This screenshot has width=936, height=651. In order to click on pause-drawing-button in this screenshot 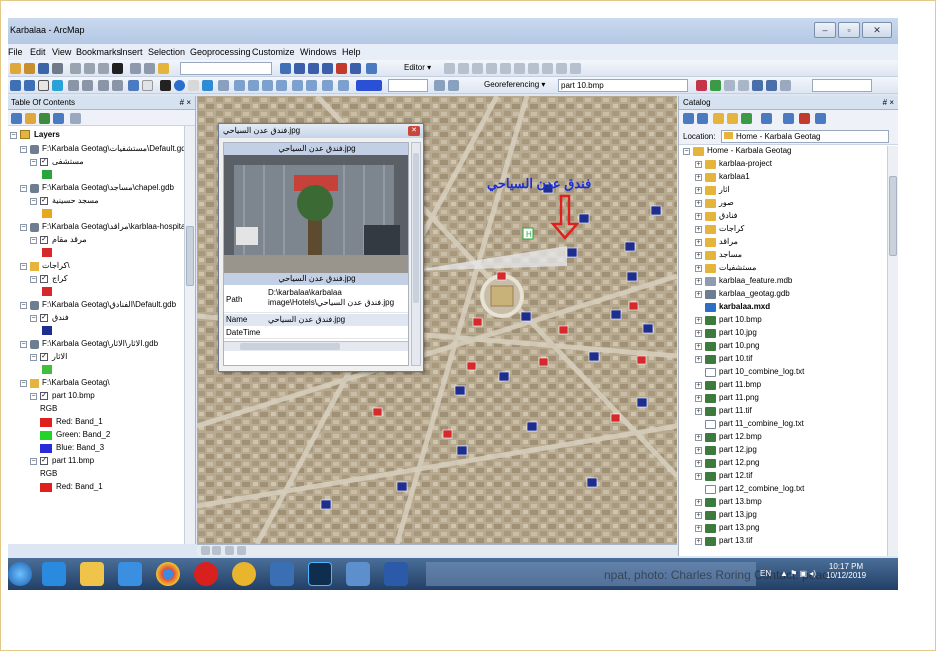, I will do `click(241, 550)`.